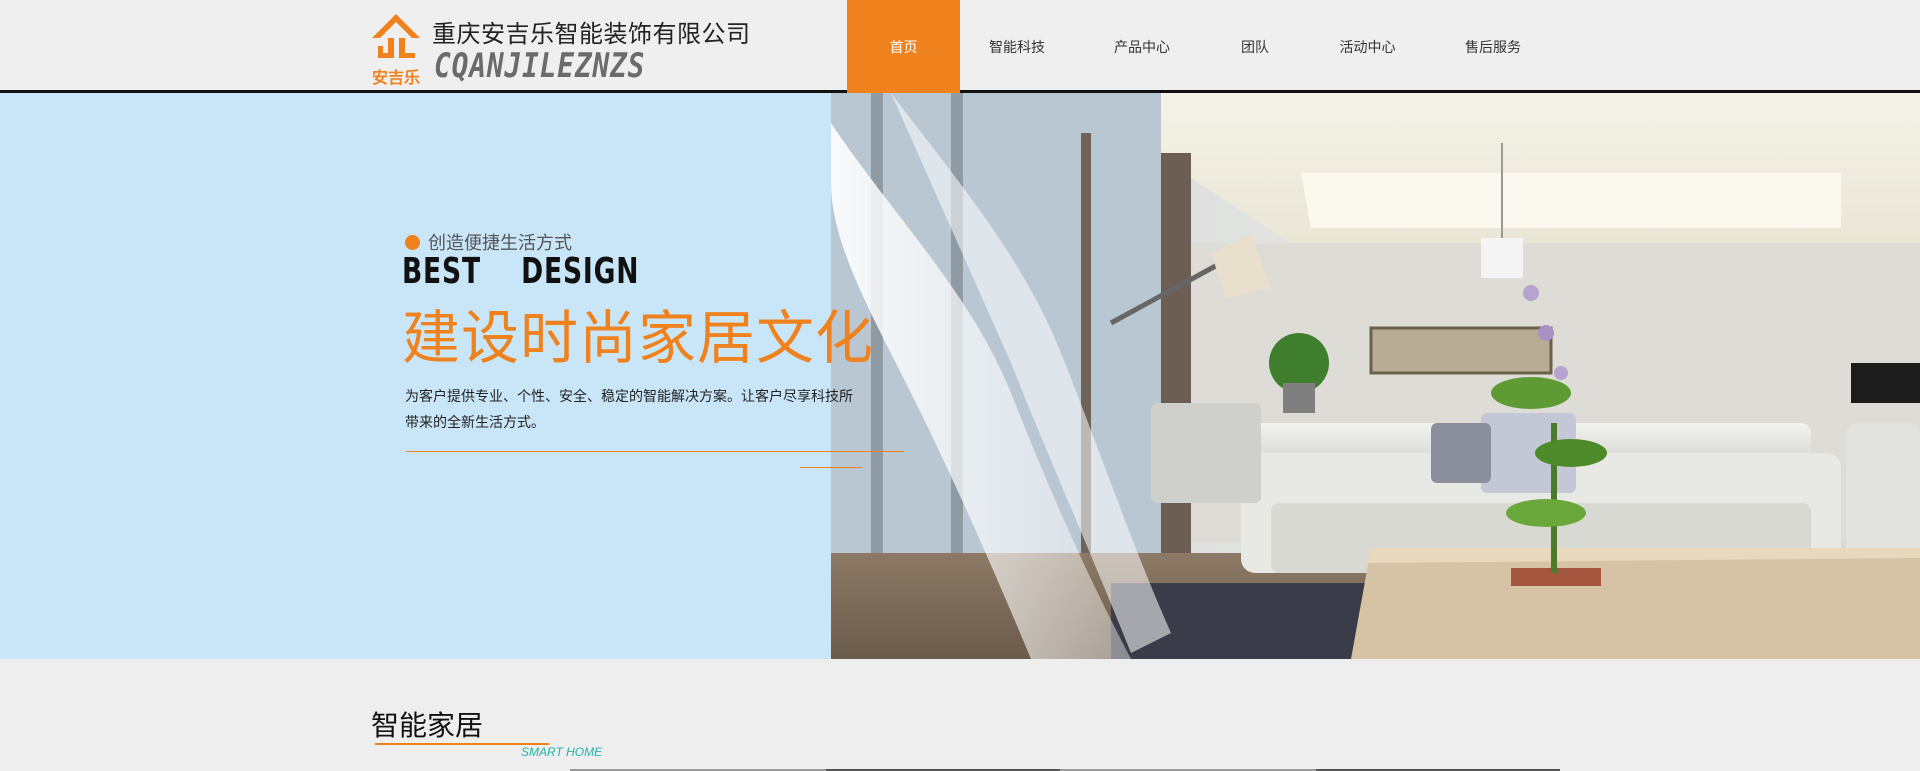 The image size is (1920, 771). I want to click on main-nav: 首页 智能科技 产品中心 团队 活动中心 售后服务, so click(1199, 46).